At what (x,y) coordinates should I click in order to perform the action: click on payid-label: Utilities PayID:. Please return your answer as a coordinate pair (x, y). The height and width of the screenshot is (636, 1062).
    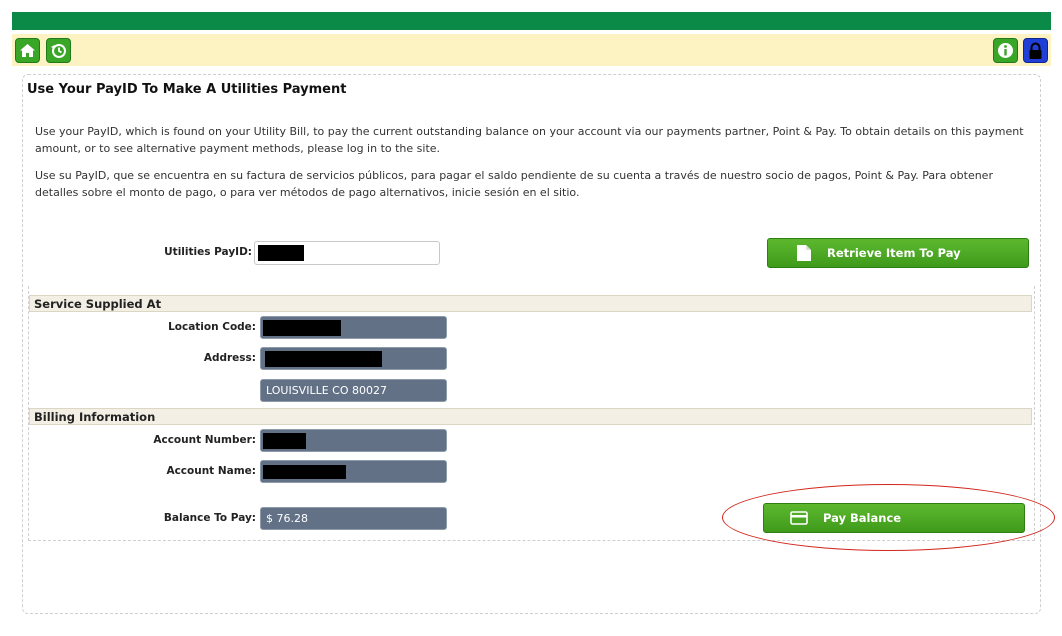
    Looking at the image, I should click on (208, 252).